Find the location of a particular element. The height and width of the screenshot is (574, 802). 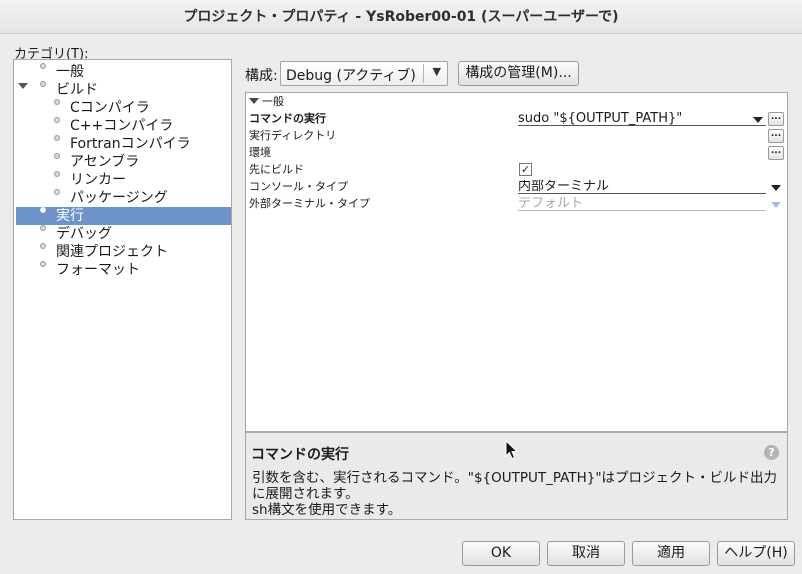

console-type-field: 内部ターミナル is located at coordinates (642, 187).